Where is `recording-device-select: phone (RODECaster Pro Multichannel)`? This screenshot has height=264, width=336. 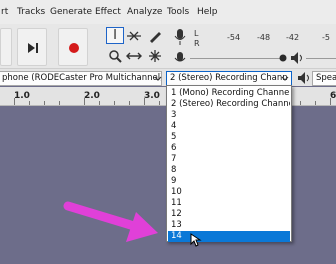
recording-device-select: phone (RODECaster Pro Multichannel) is located at coordinates (81, 78).